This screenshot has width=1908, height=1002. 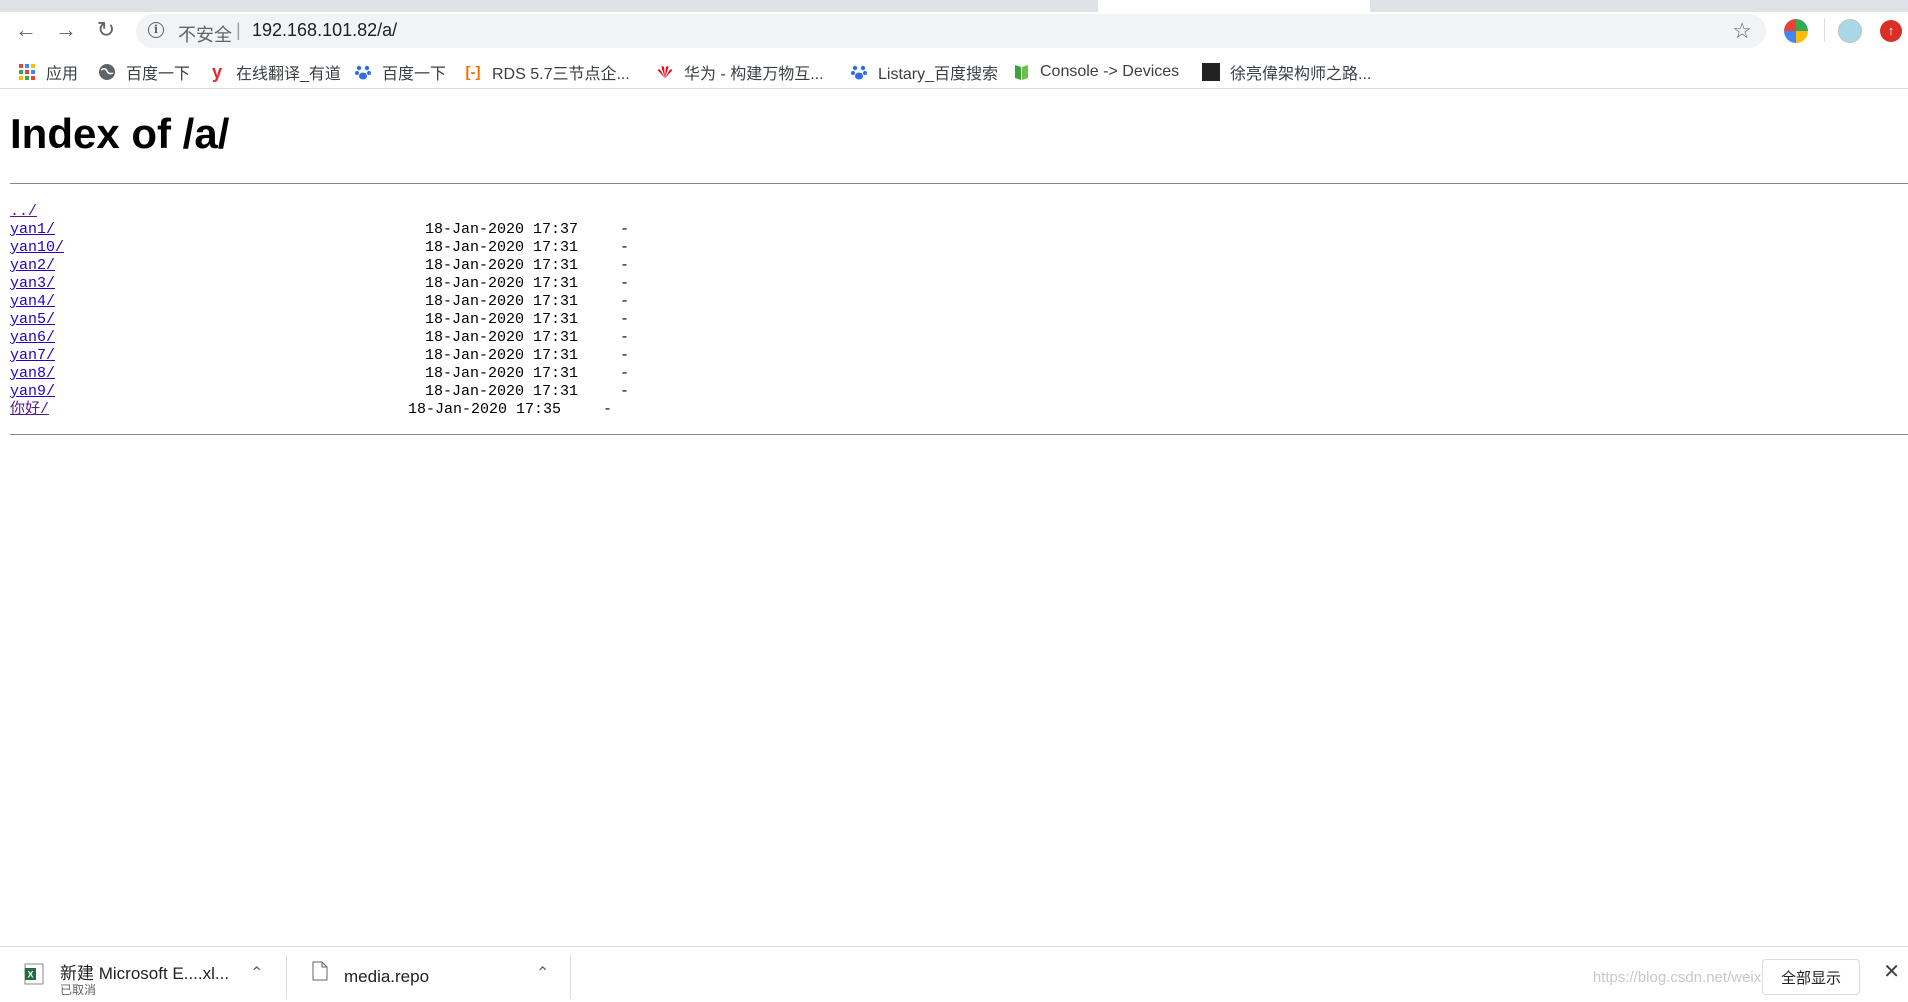 I want to click on download-item: media.repo ⌃, so click(x=433, y=977).